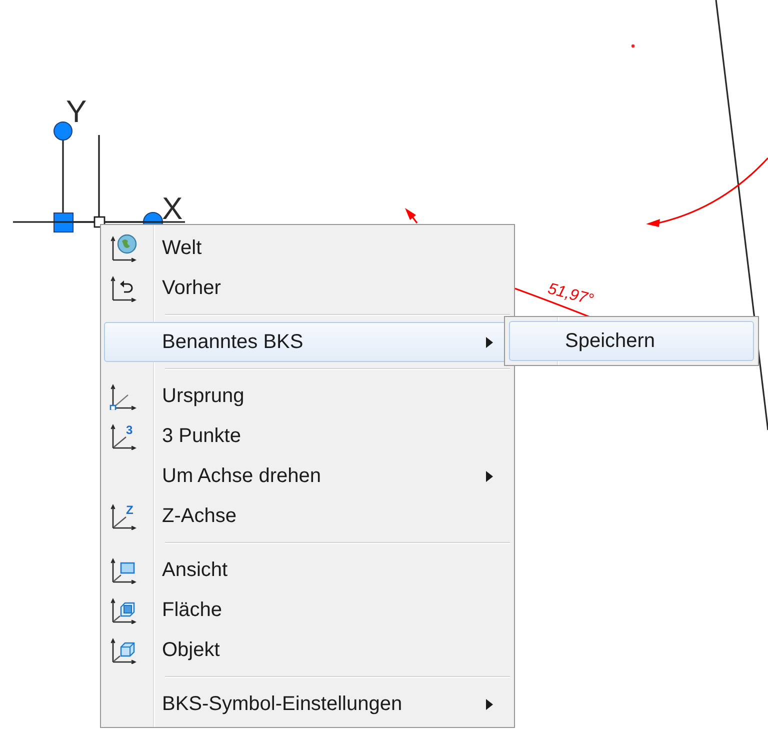 This screenshot has height=737, width=768. I want to click on axes-undo-icon, so click(123, 288).